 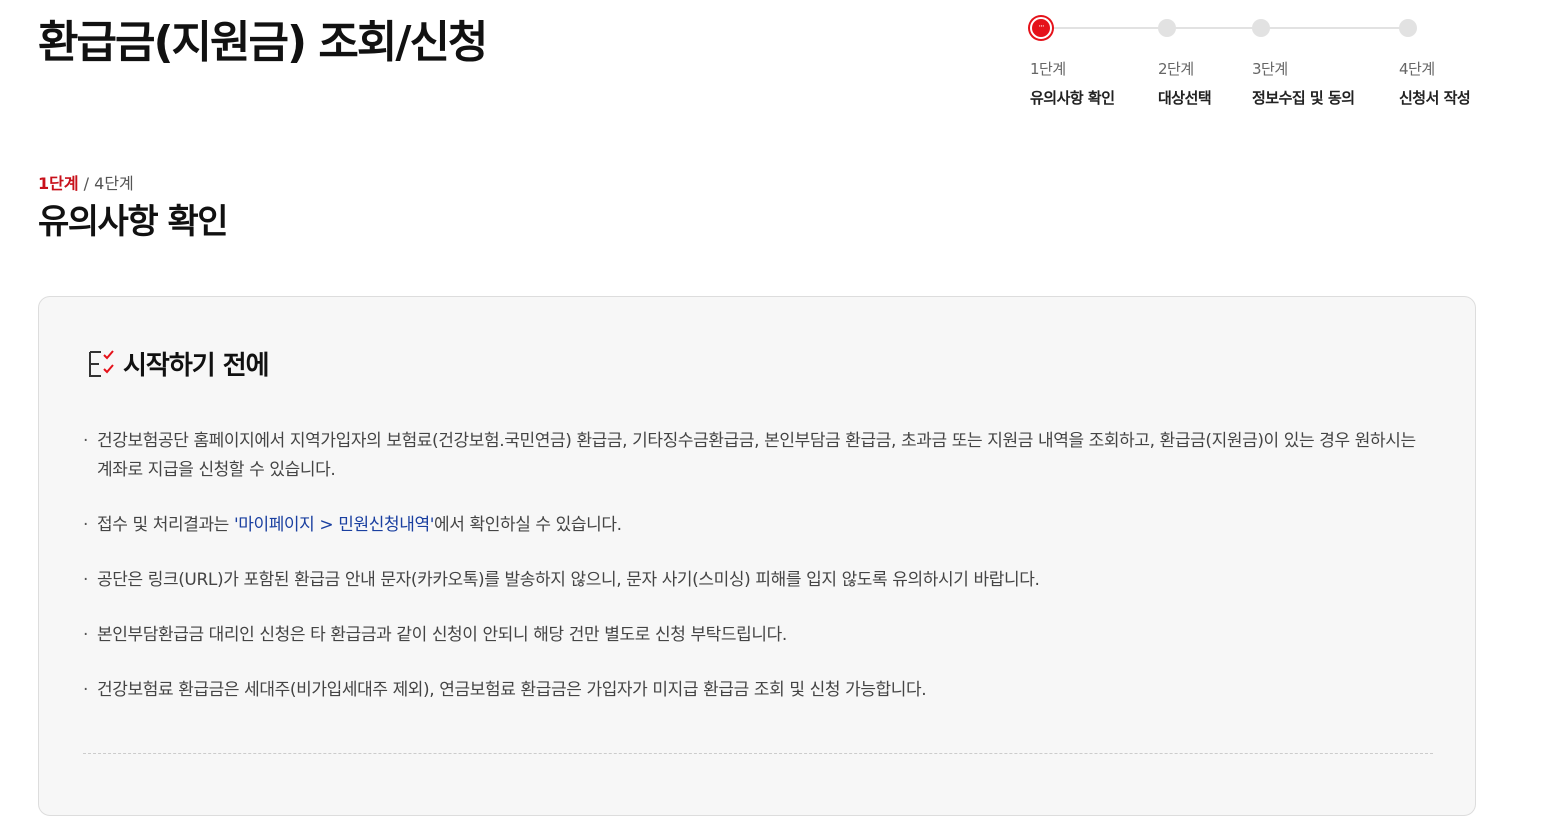 I want to click on page-title: 환급금(지원금) 조회/신청, so click(x=263, y=42).